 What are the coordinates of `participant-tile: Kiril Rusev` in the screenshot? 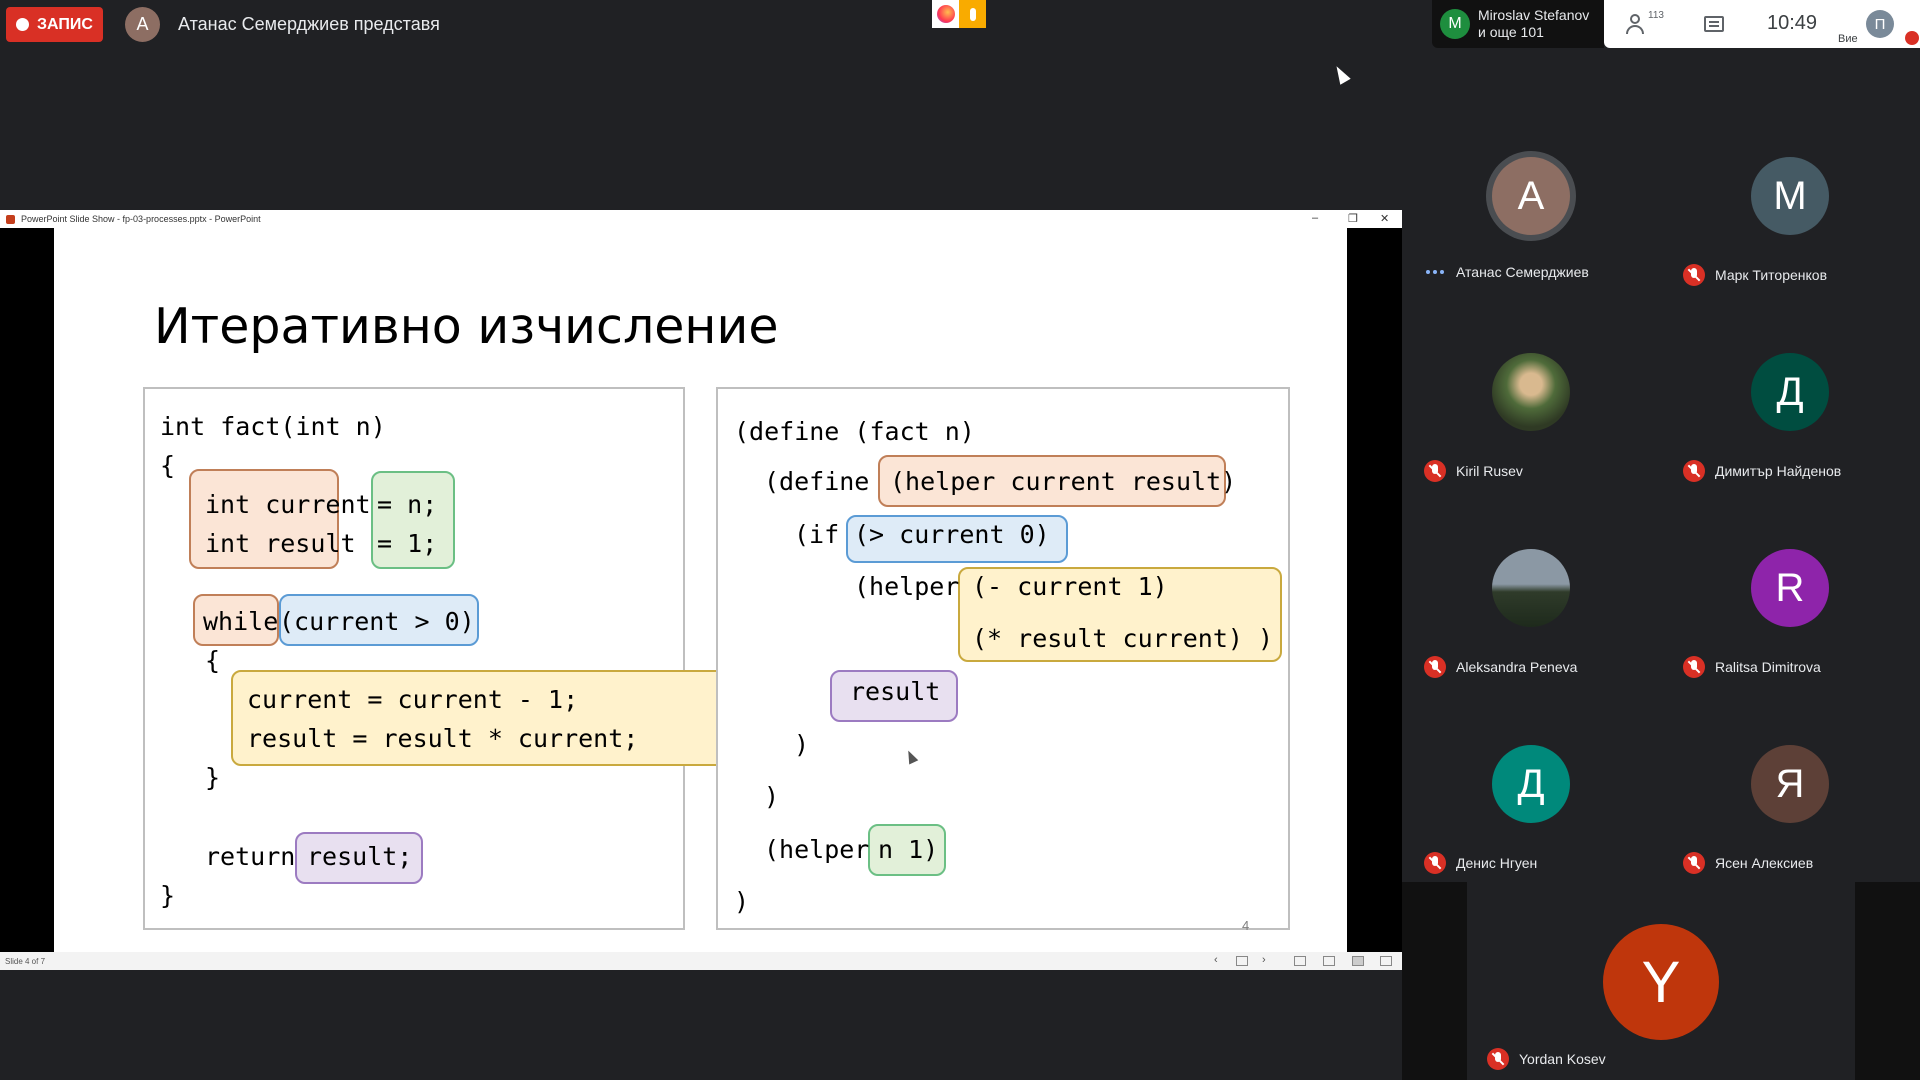 It's located at (1531, 391).